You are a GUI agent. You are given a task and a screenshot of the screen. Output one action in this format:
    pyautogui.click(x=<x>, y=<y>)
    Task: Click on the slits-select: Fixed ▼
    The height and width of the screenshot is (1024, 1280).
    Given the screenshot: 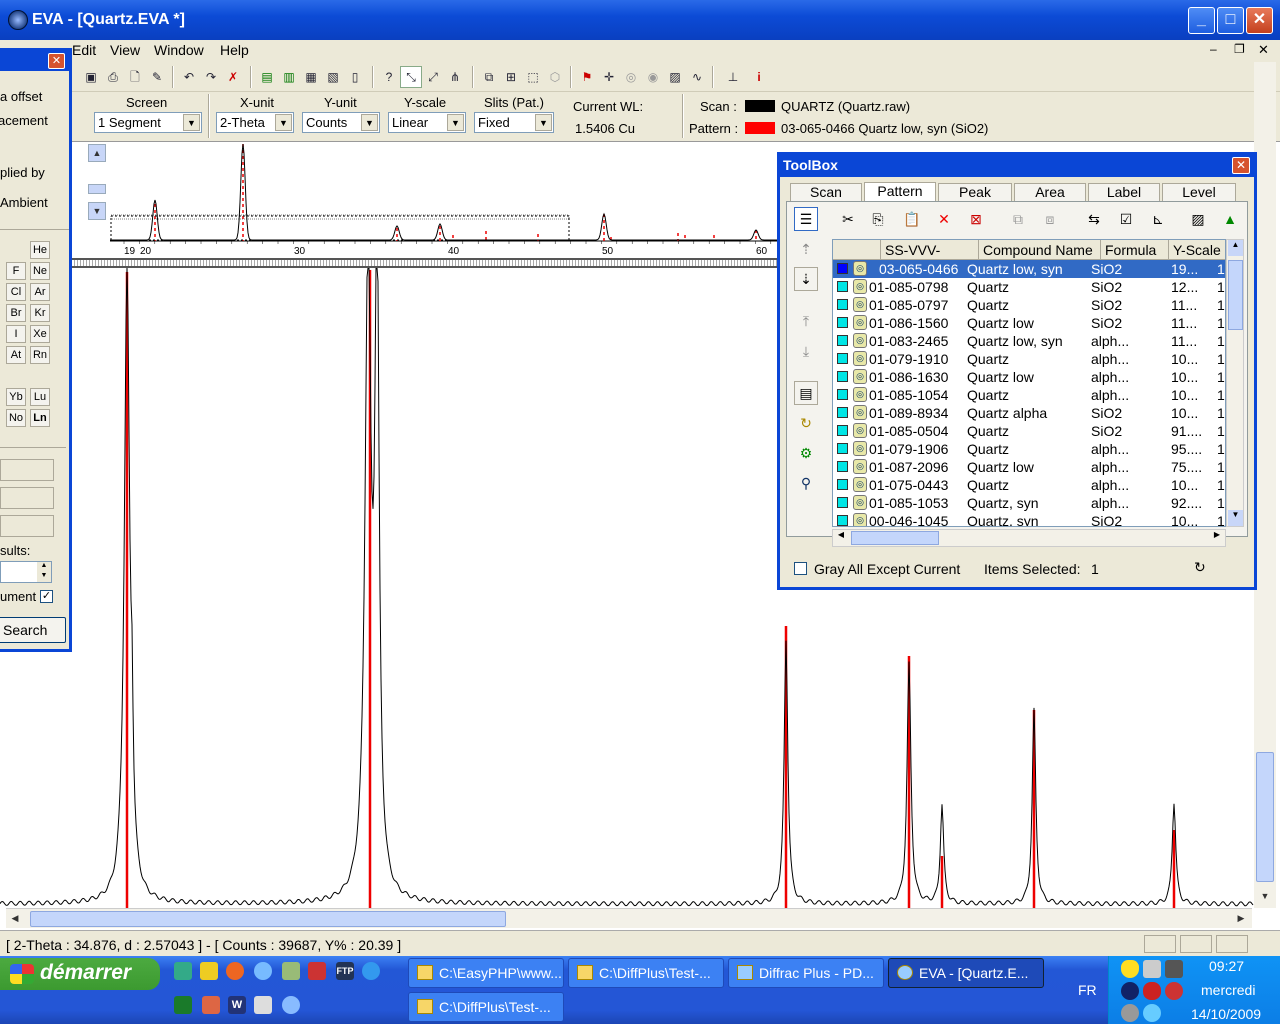 What is the action you would take?
    pyautogui.click(x=514, y=122)
    